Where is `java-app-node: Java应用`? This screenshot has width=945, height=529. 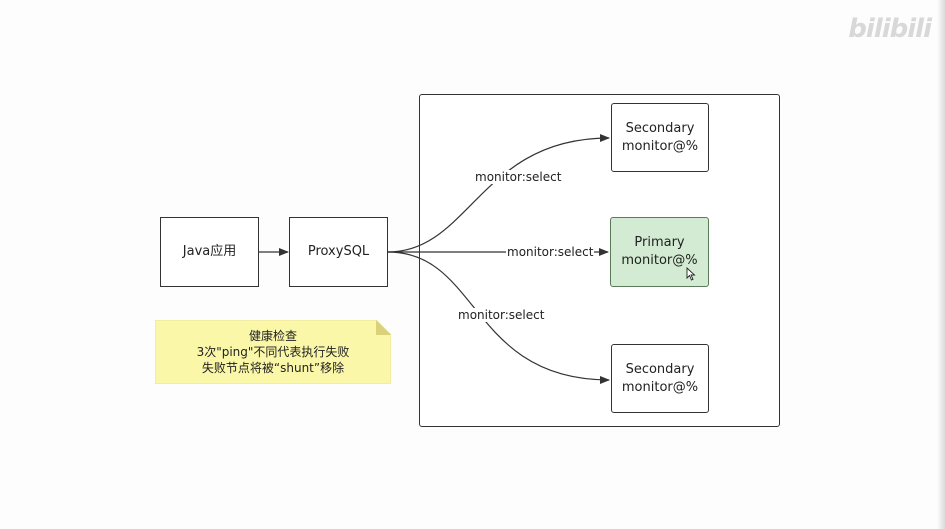
java-app-node: Java应用 is located at coordinates (209, 252).